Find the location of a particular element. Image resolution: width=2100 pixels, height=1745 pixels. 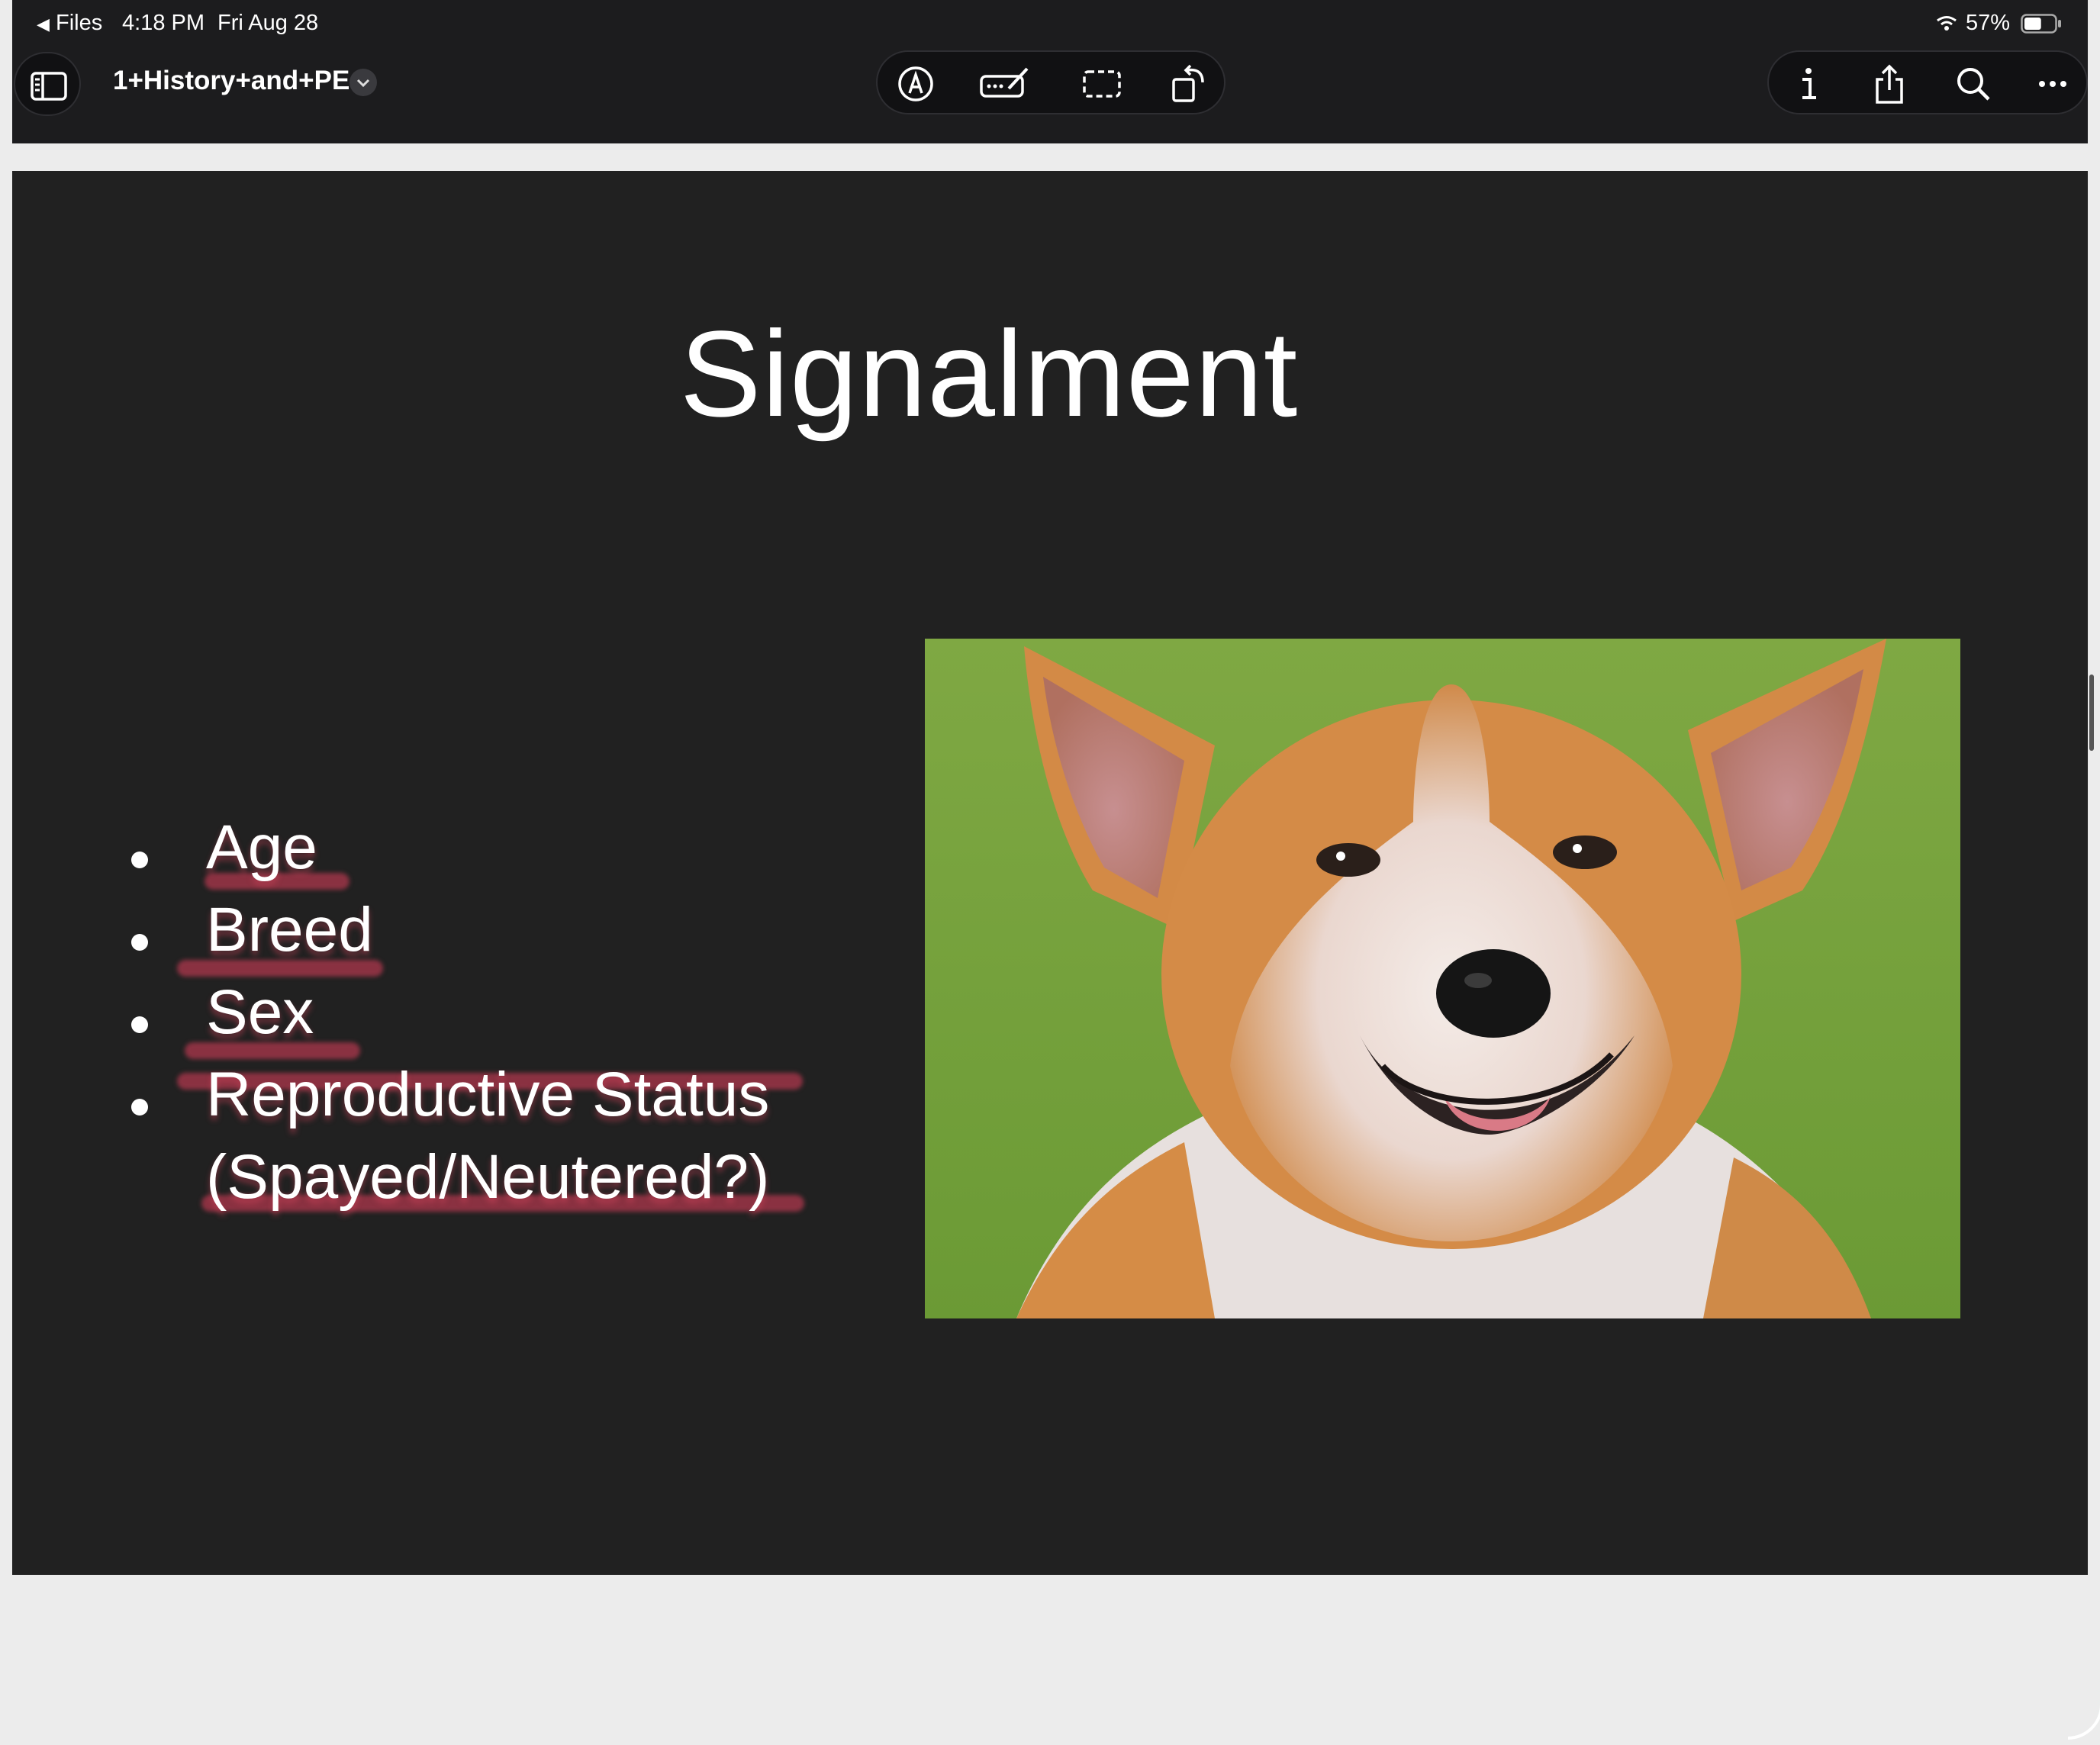

battery-percent: 57% is located at coordinates (1989, 23).